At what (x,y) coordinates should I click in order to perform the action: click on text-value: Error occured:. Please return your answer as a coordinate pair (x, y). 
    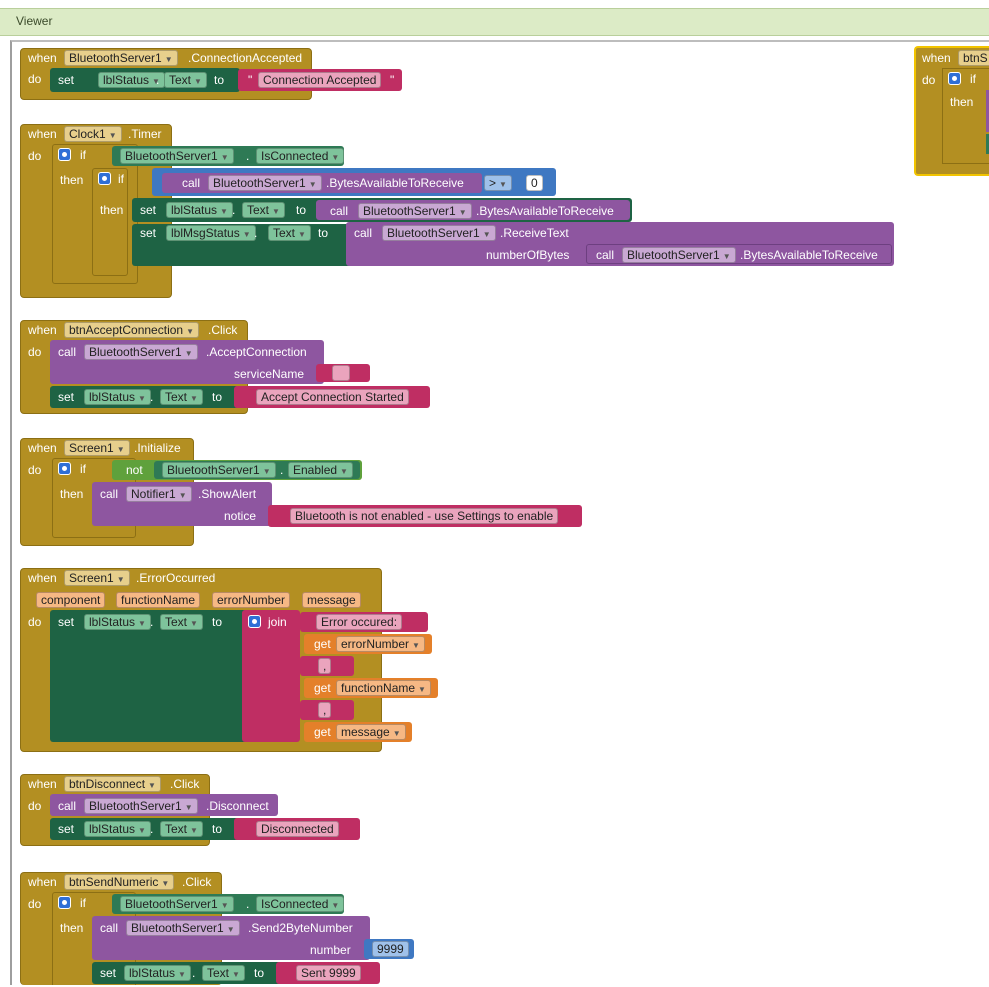
    Looking at the image, I should click on (359, 622).